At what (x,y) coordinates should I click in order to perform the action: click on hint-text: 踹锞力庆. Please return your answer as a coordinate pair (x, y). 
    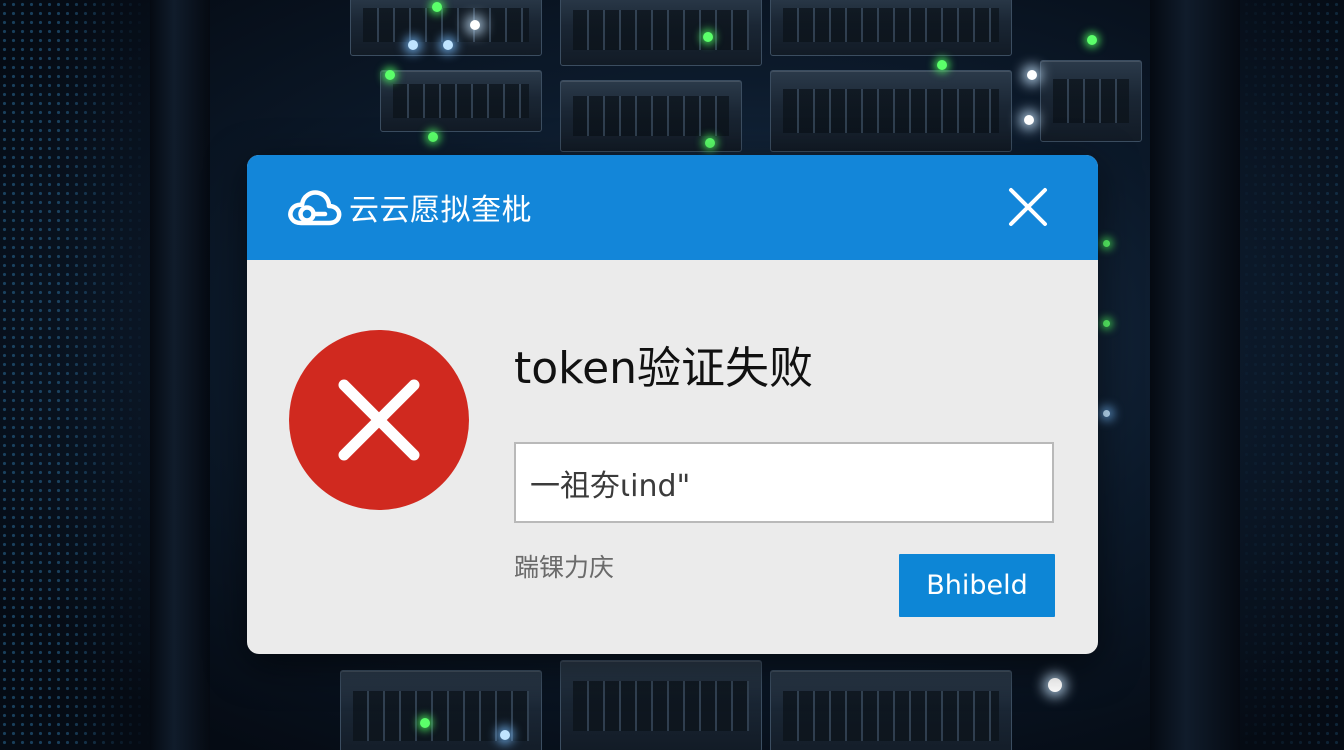
    Looking at the image, I should click on (564, 567).